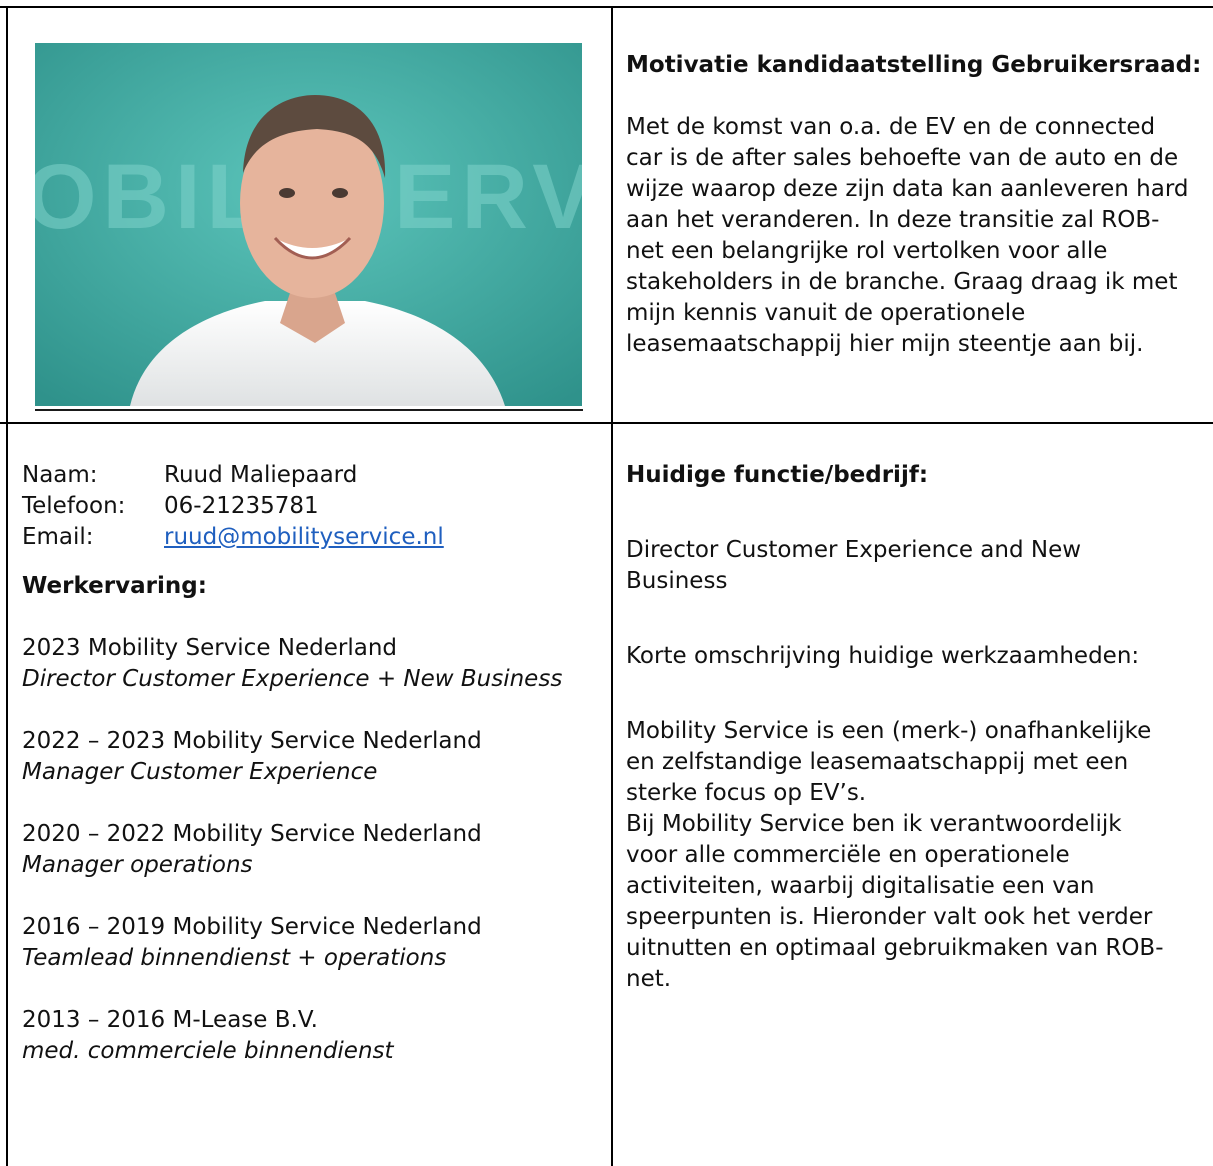 The image size is (1213, 1166). Describe the element at coordinates (612, 586) in the screenshot. I see `table-column-divider` at that location.